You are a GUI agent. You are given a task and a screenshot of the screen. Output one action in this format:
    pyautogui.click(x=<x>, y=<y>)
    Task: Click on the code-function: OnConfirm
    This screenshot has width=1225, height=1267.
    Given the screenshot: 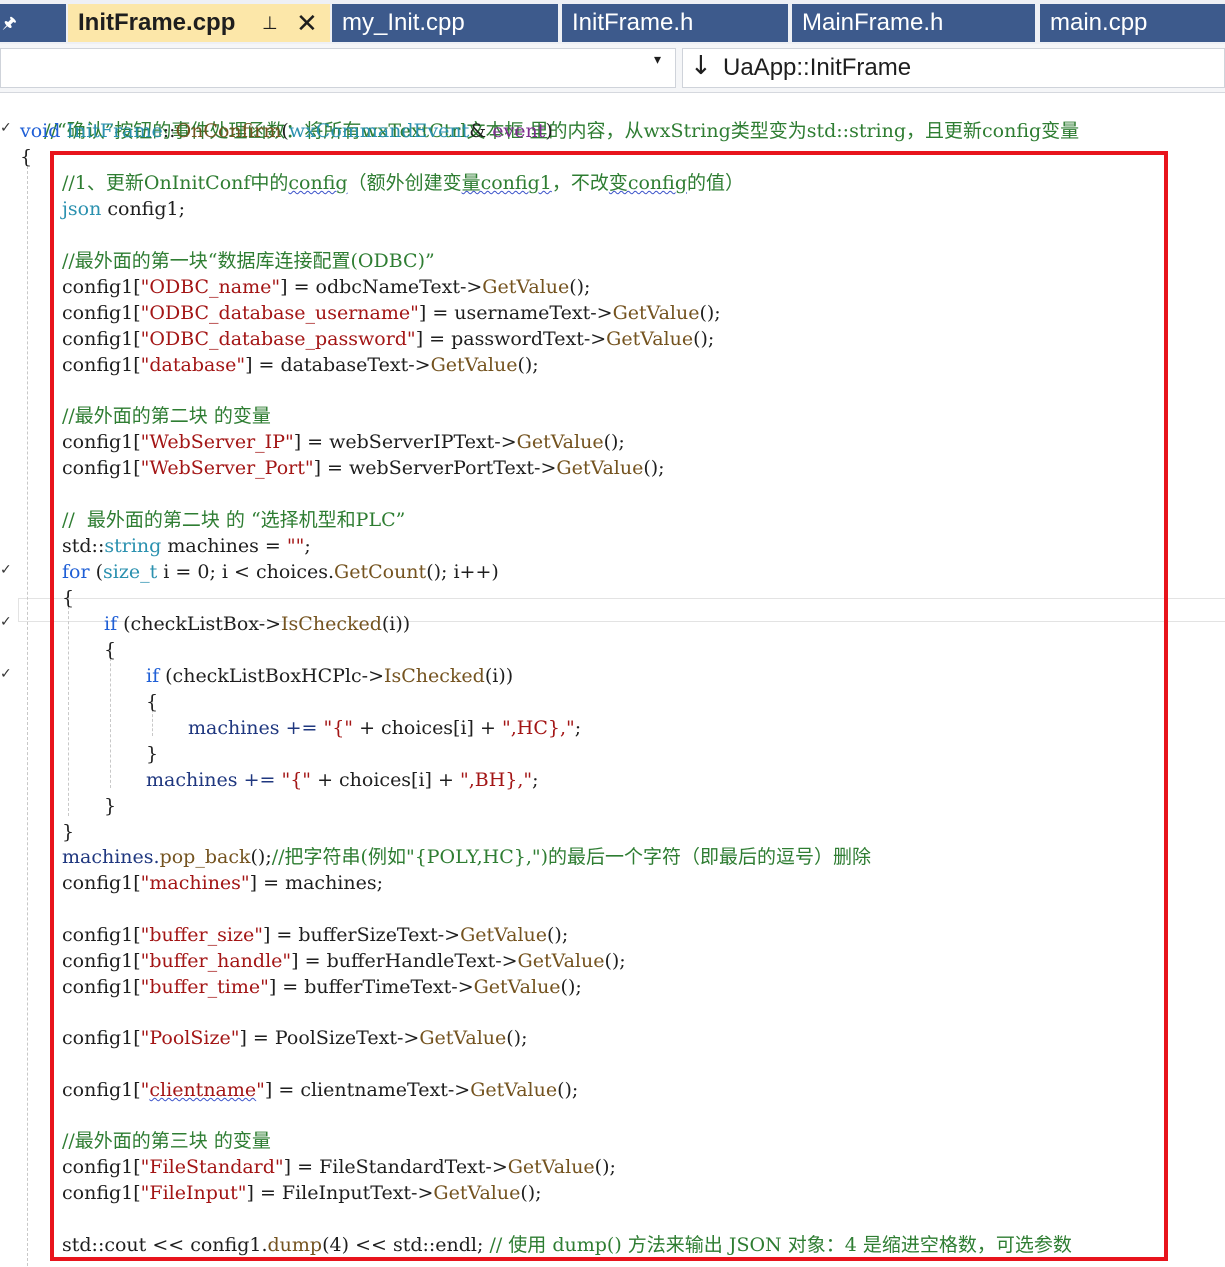 What is the action you would take?
    pyautogui.click(x=228, y=131)
    